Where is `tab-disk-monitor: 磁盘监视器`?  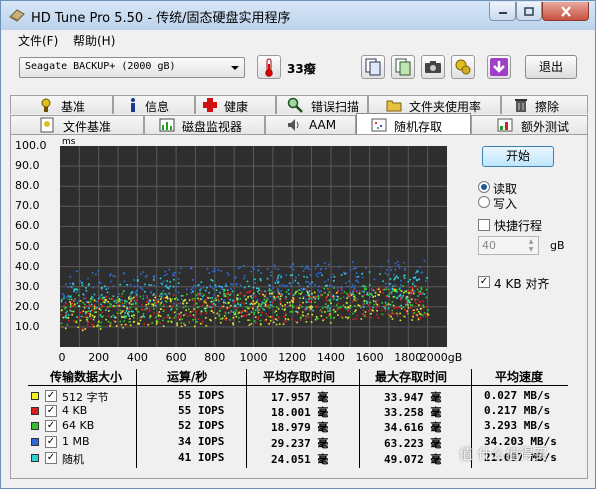 tab-disk-monitor: 磁盘监视器 is located at coordinates (204, 124).